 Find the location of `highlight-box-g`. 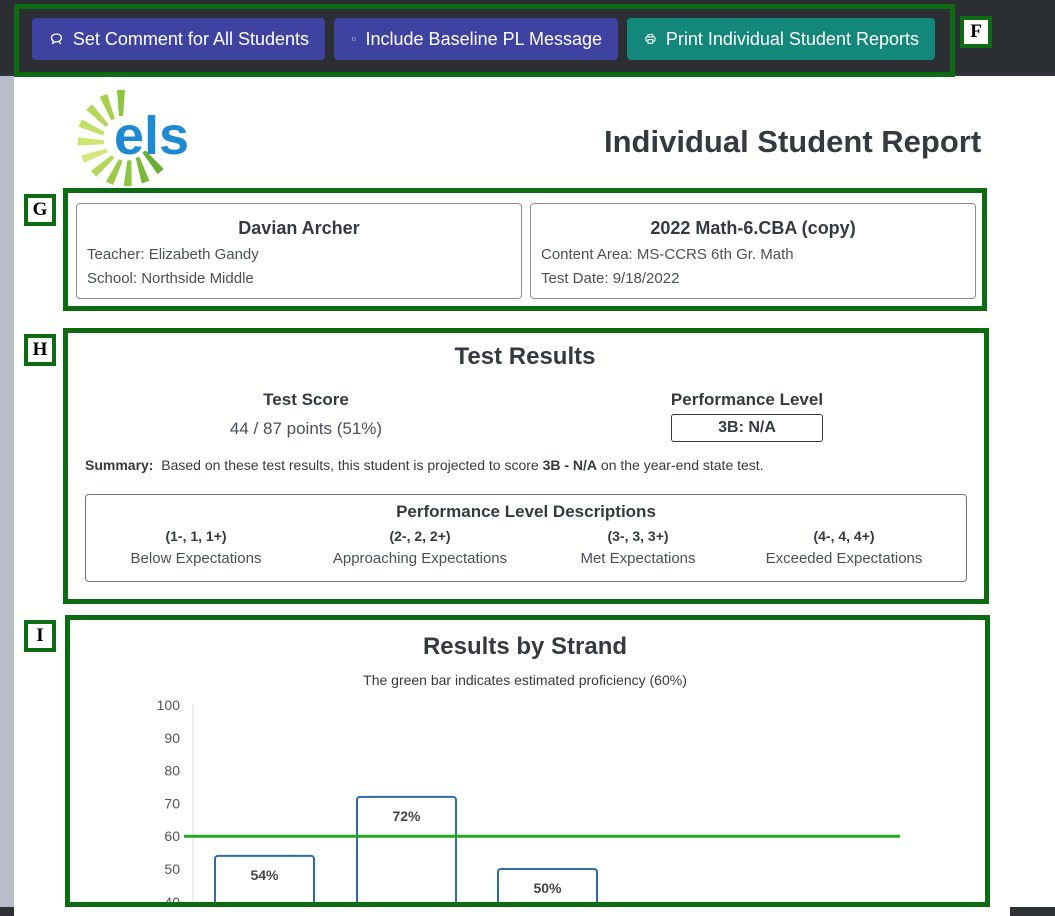

highlight-box-g is located at coordinates (525, 249).